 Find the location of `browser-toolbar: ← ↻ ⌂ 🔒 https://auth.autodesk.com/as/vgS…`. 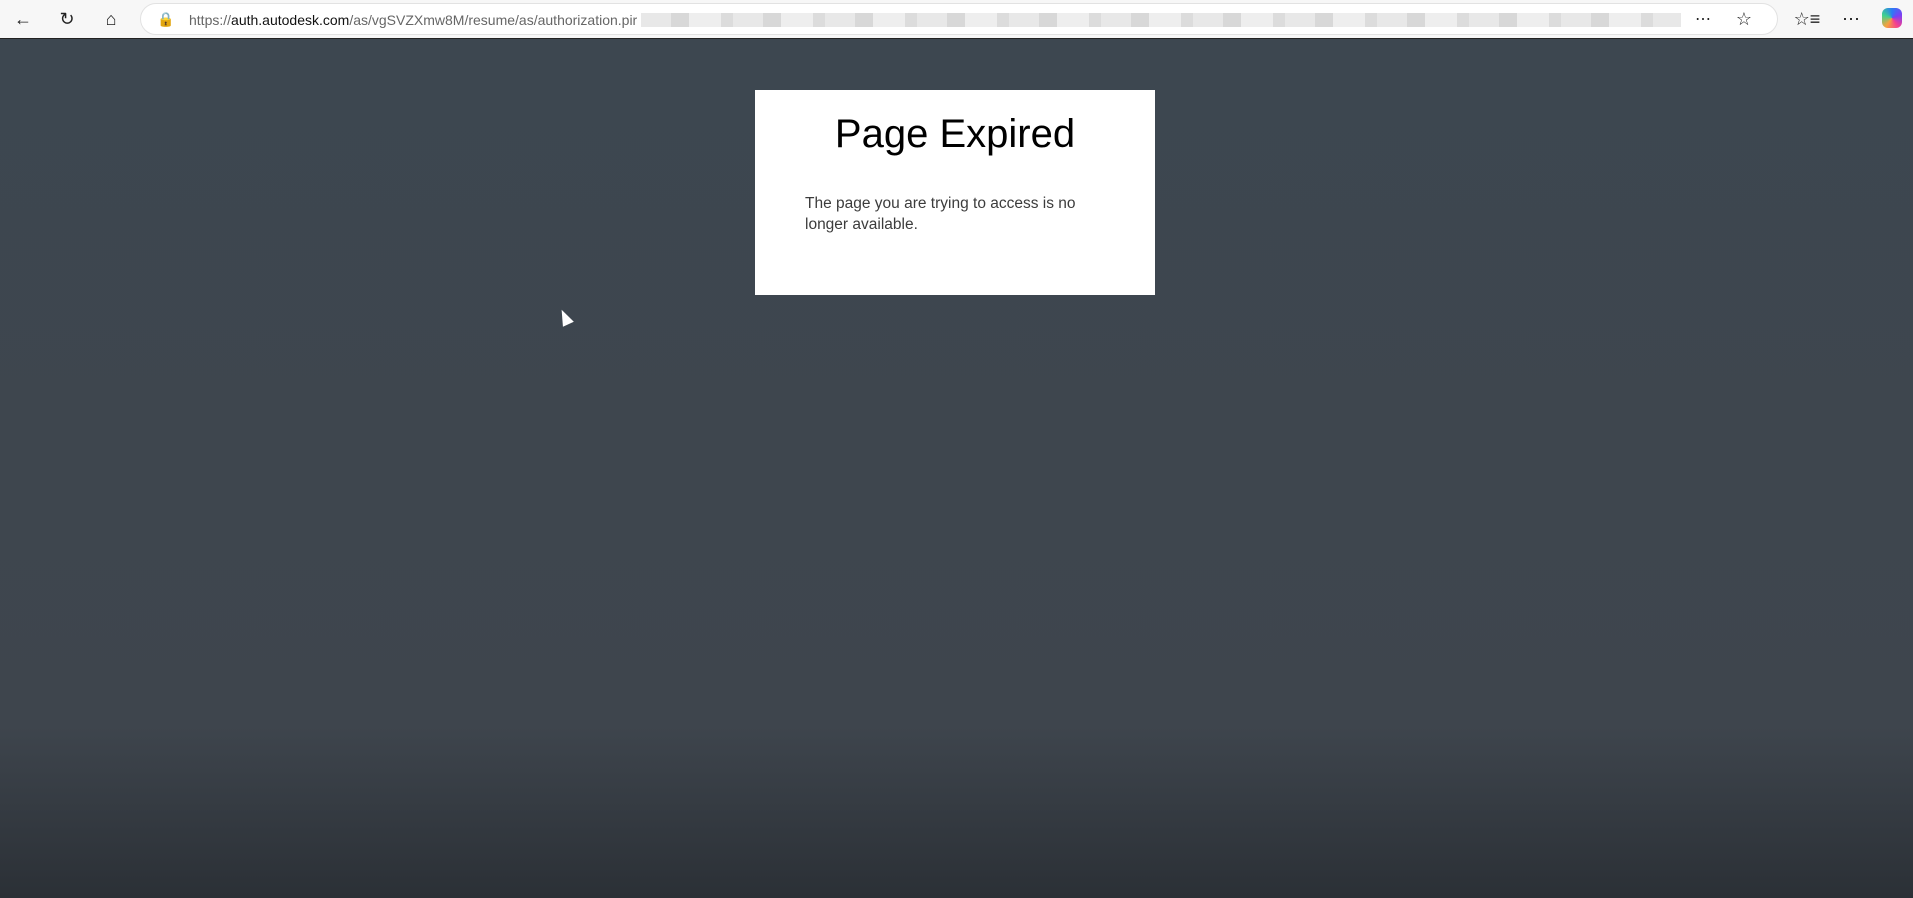

browser-toolbar: ← ↻ ⌂ 🔒 https://auth.autodesk.com/as/vgS… is located at coordinates (956, 19).